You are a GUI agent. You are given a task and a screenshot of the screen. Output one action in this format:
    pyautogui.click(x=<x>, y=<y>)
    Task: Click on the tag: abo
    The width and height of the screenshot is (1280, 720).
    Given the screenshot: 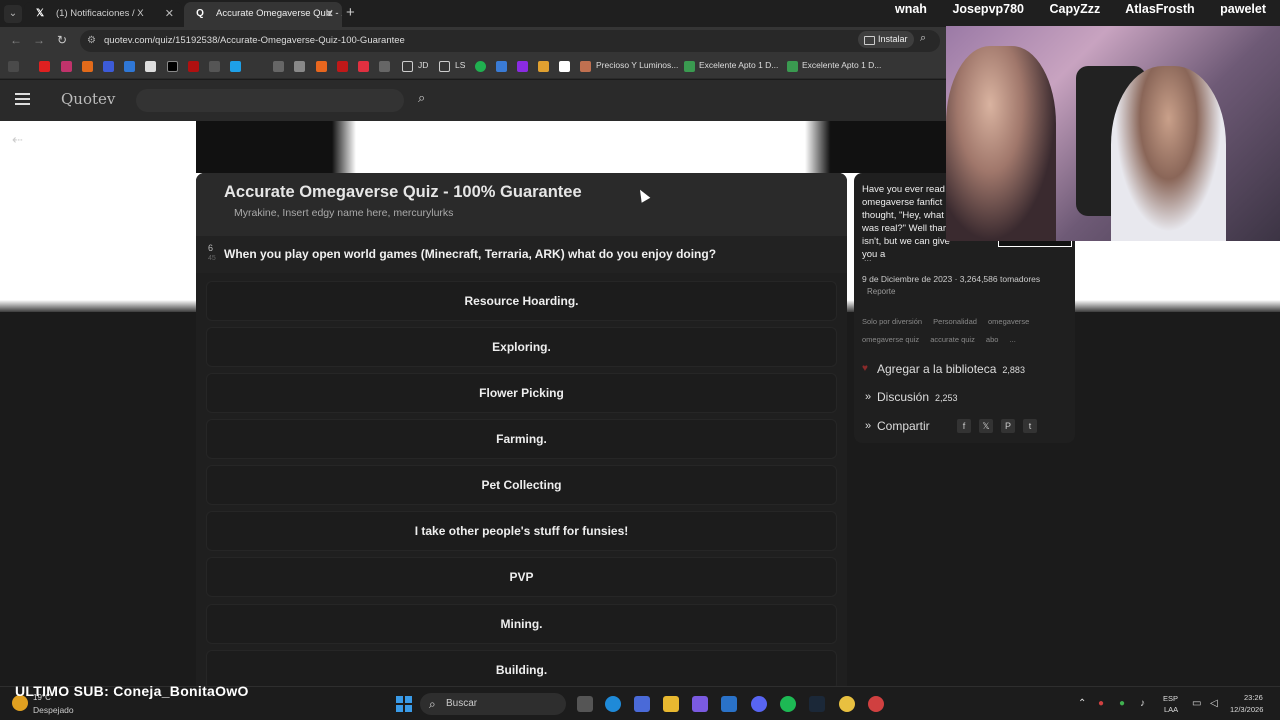 What is the action you would take?
    pyautogui.click(x=992, y=339)
    